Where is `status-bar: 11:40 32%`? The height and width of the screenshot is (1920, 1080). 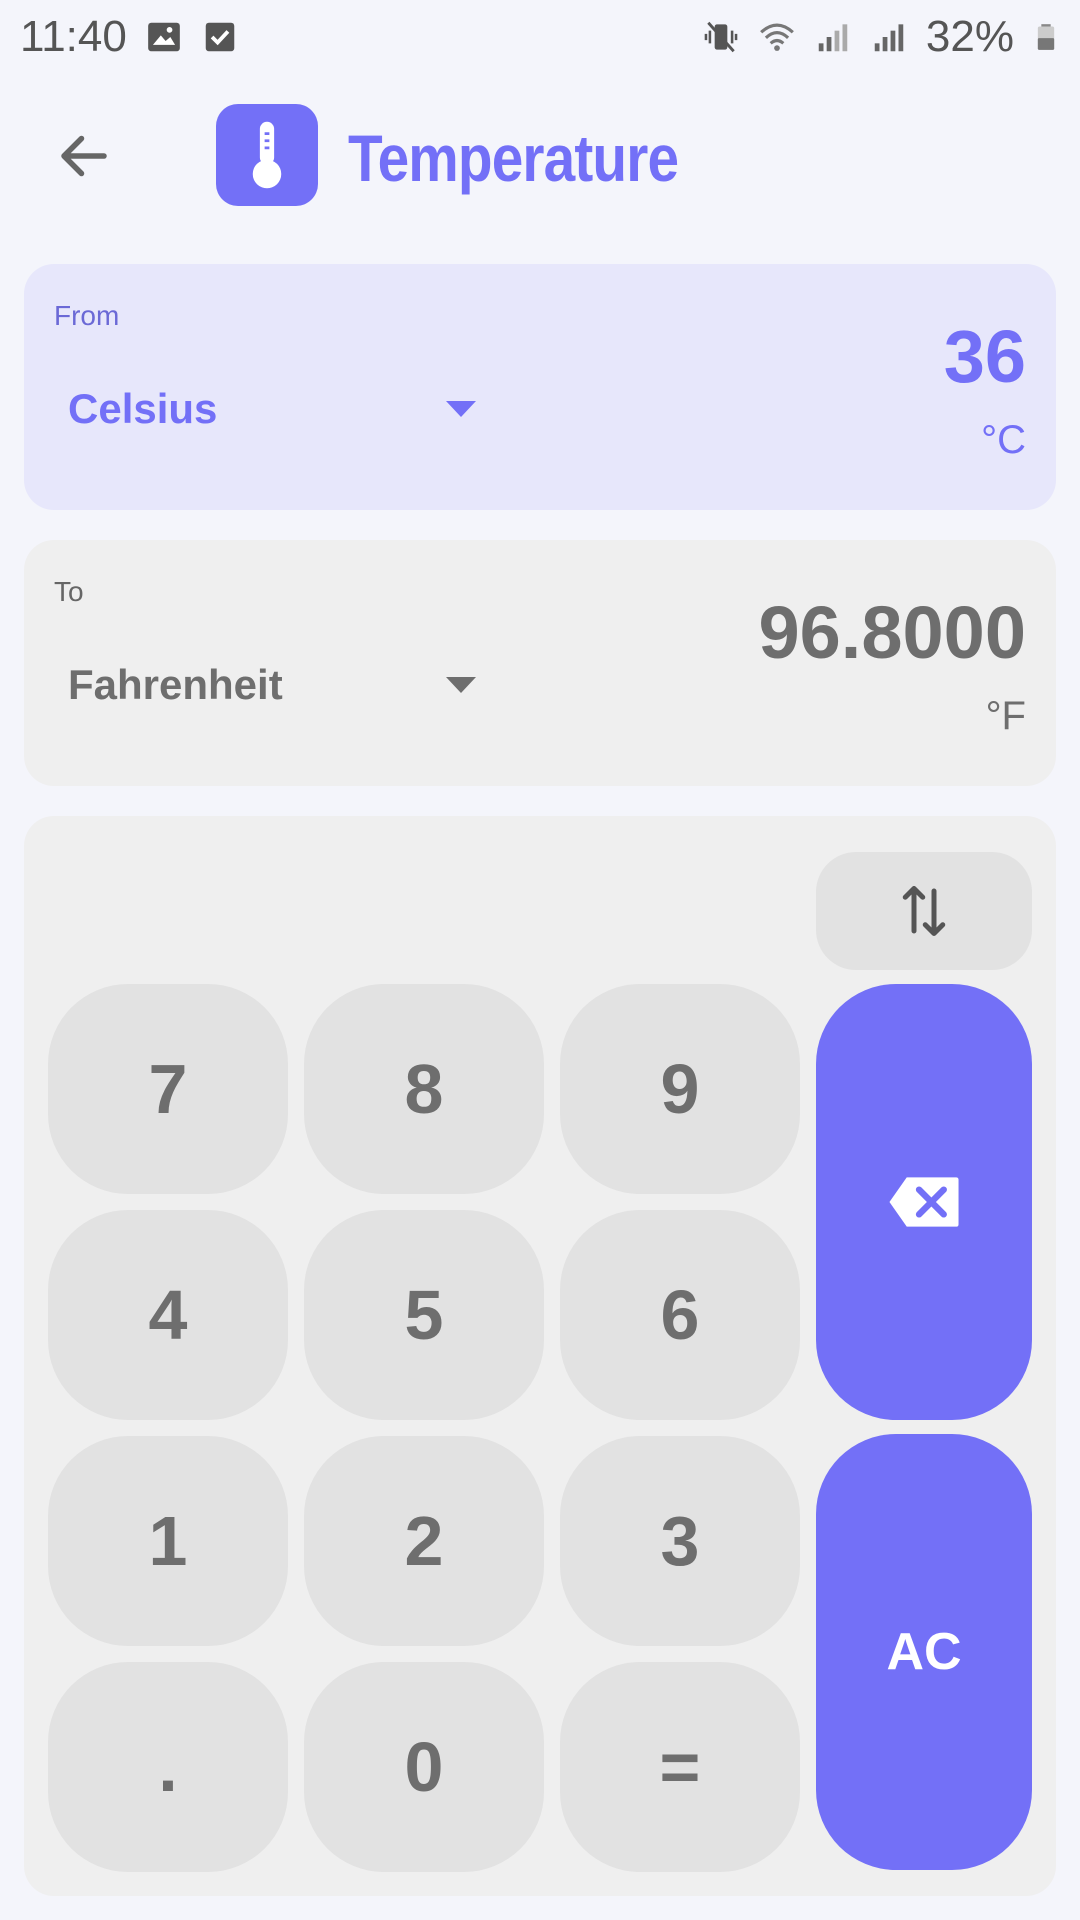 status-bar: 11:40 32% is located at coordinates (540, 37).